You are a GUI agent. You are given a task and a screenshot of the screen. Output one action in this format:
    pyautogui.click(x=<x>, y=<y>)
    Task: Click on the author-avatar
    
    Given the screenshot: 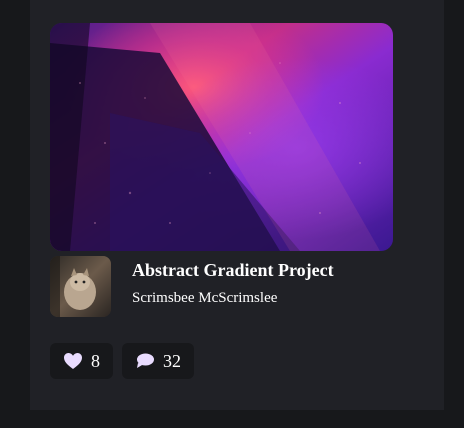 What is the action you would take?
    pyautogui.click(x=80, y=286)
    